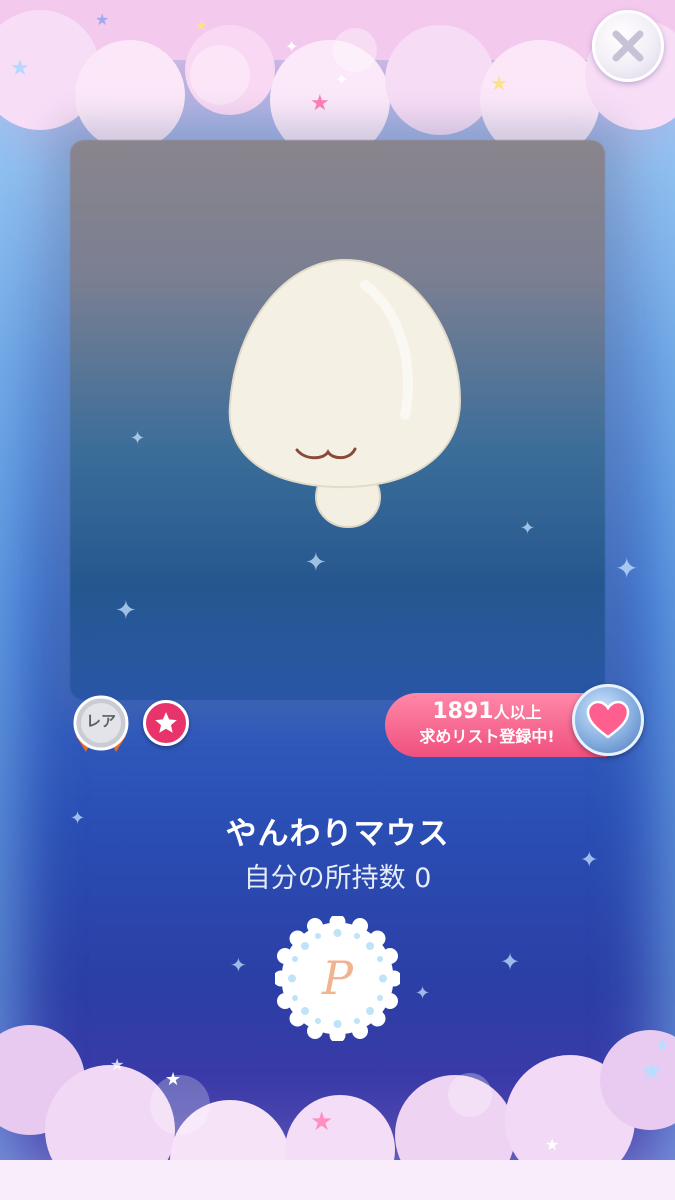  I want to click on wishlist-count-suffix: 人以上, so click(517, 712).